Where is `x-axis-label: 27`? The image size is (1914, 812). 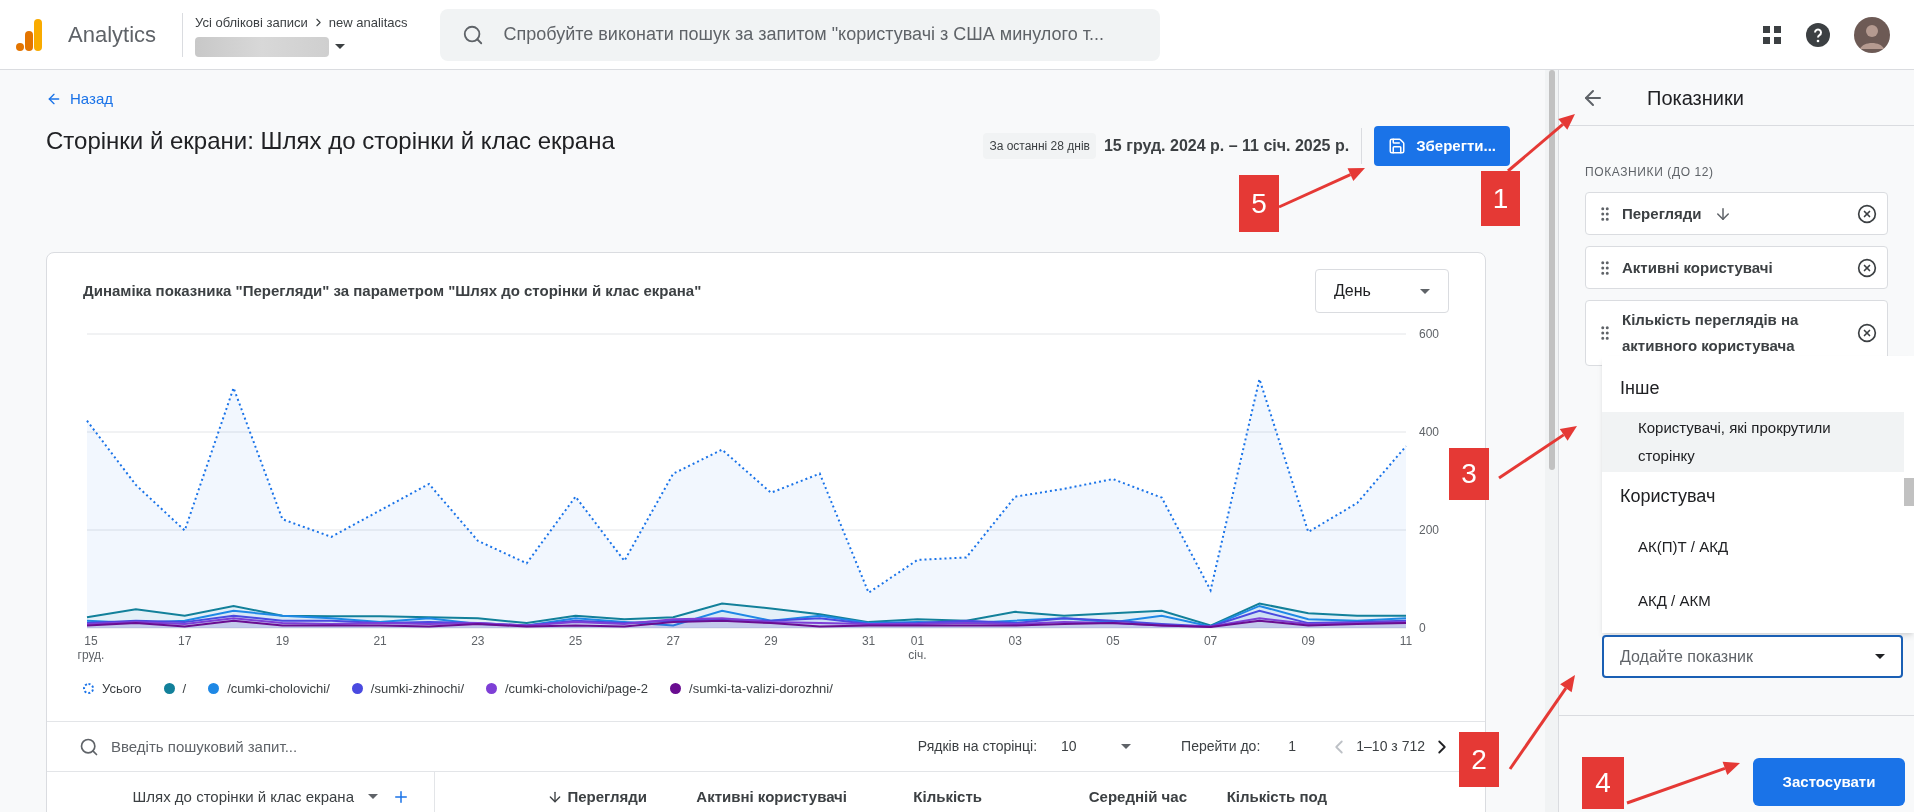
x-axis-label: 27 is located at coordinates (673, 641).